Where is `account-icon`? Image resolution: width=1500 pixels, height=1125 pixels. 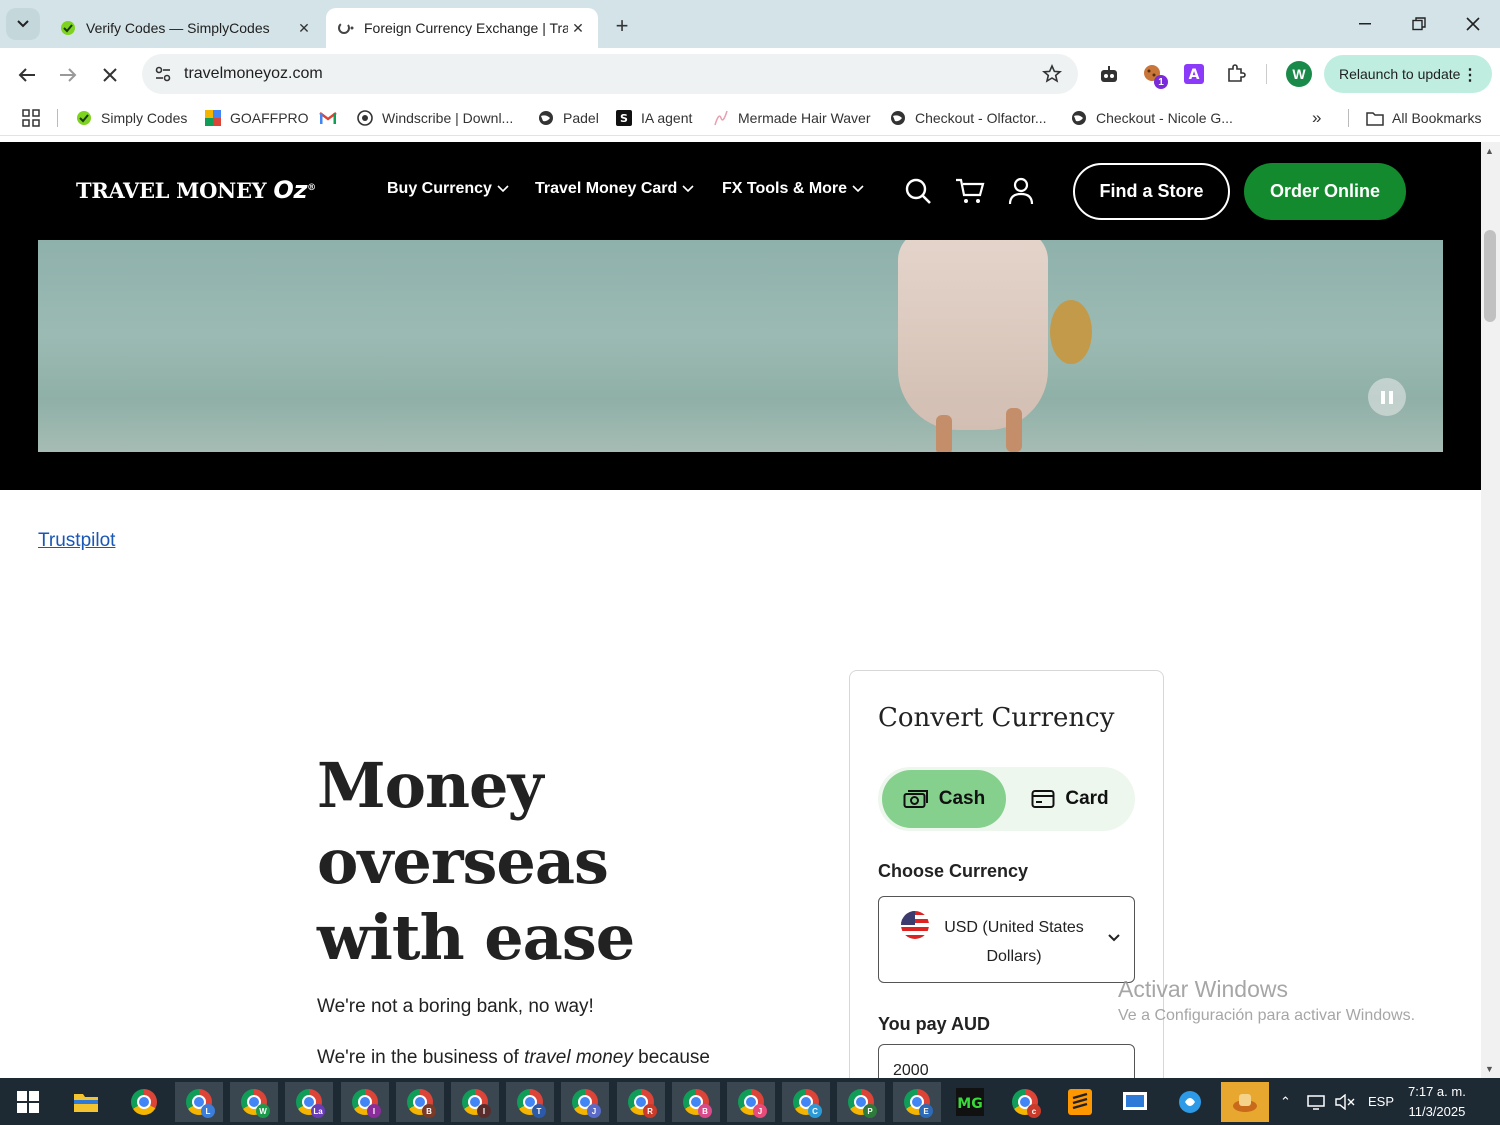 account-icon is located at coordinates (1021, 191).